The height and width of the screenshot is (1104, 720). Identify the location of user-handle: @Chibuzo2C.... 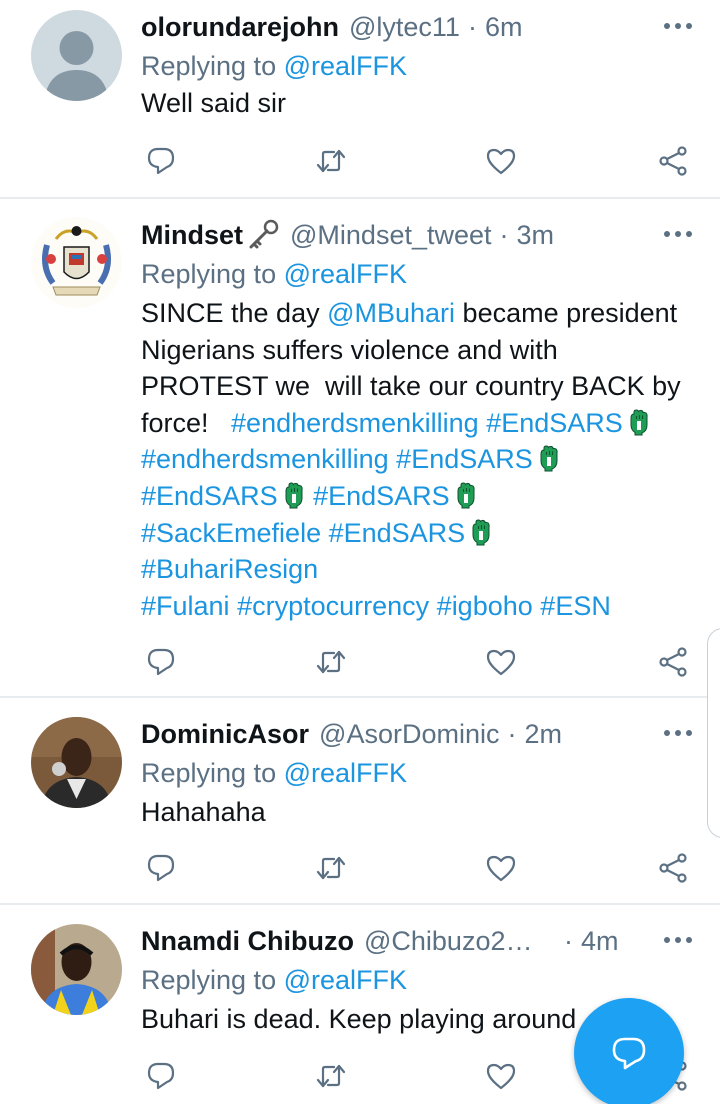
(453, 941).